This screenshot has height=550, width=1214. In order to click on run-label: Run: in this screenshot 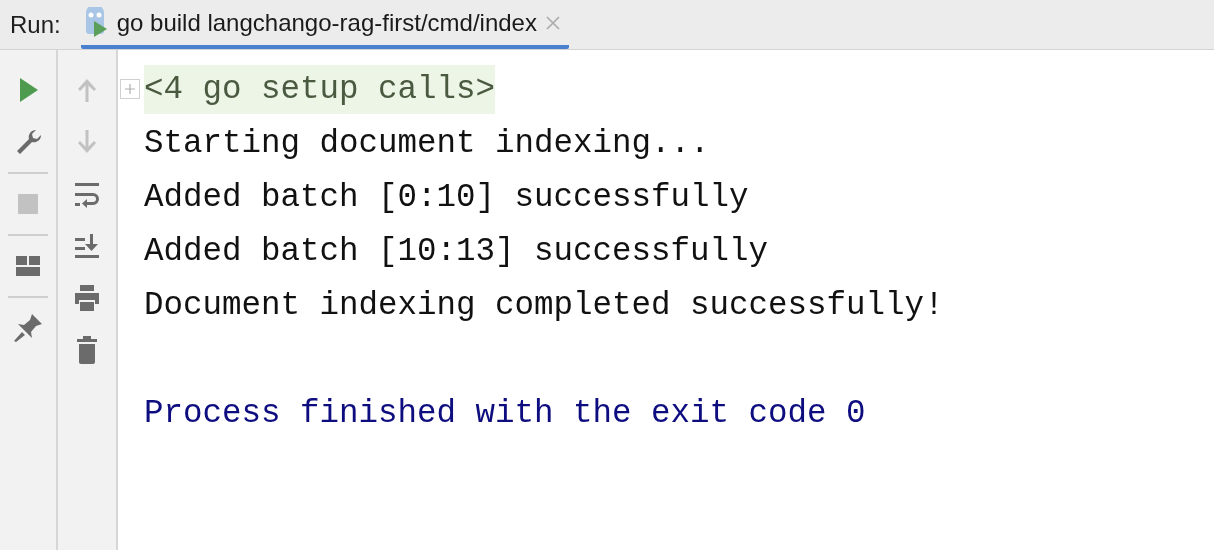, I will do `click(35, 24)`.